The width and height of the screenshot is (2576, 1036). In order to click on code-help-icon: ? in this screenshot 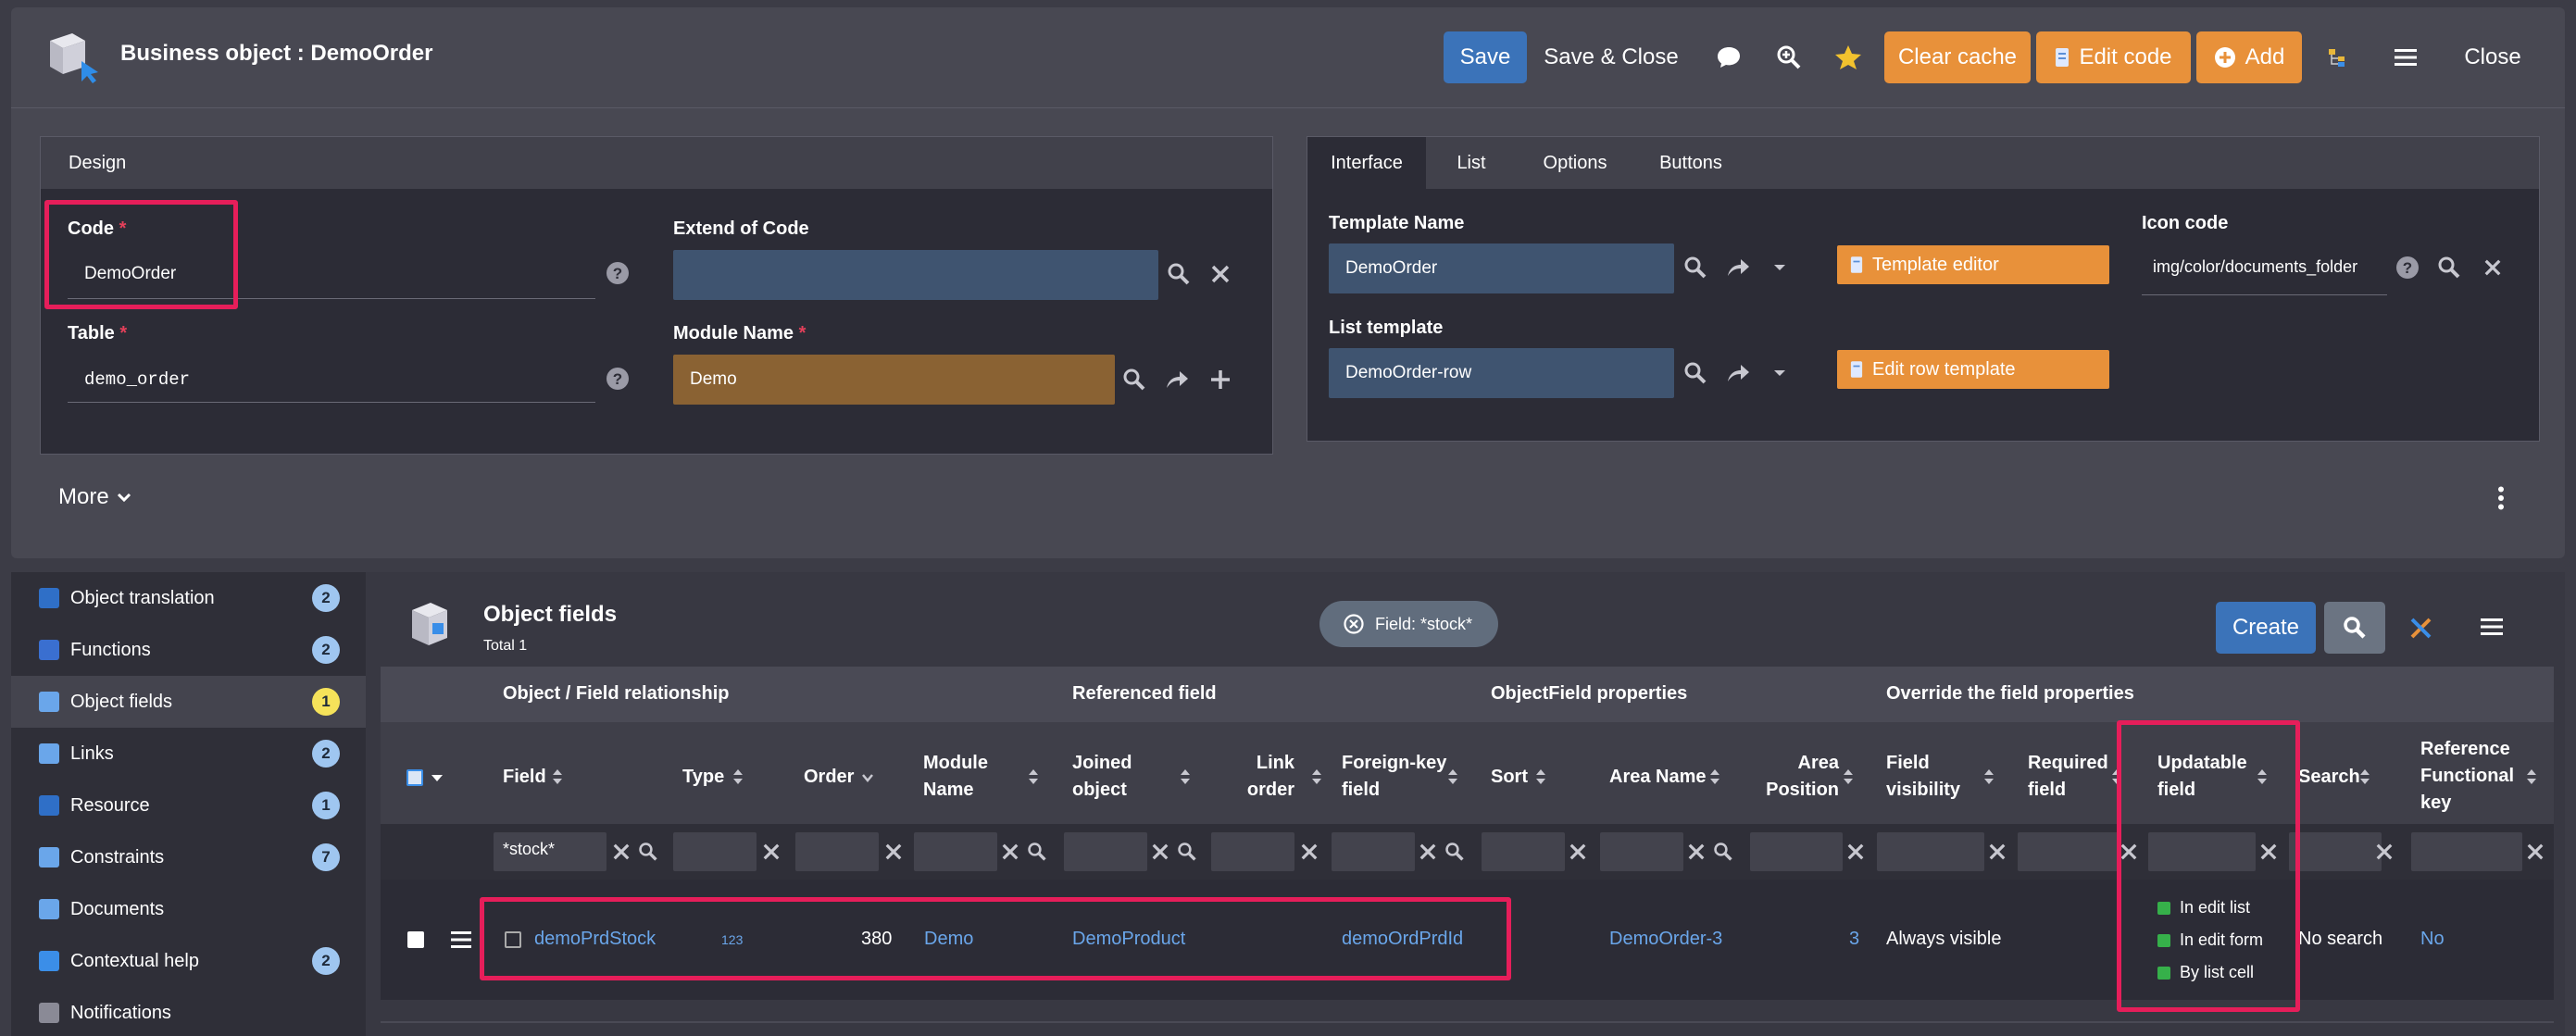, I will do `click(618, 273)`.